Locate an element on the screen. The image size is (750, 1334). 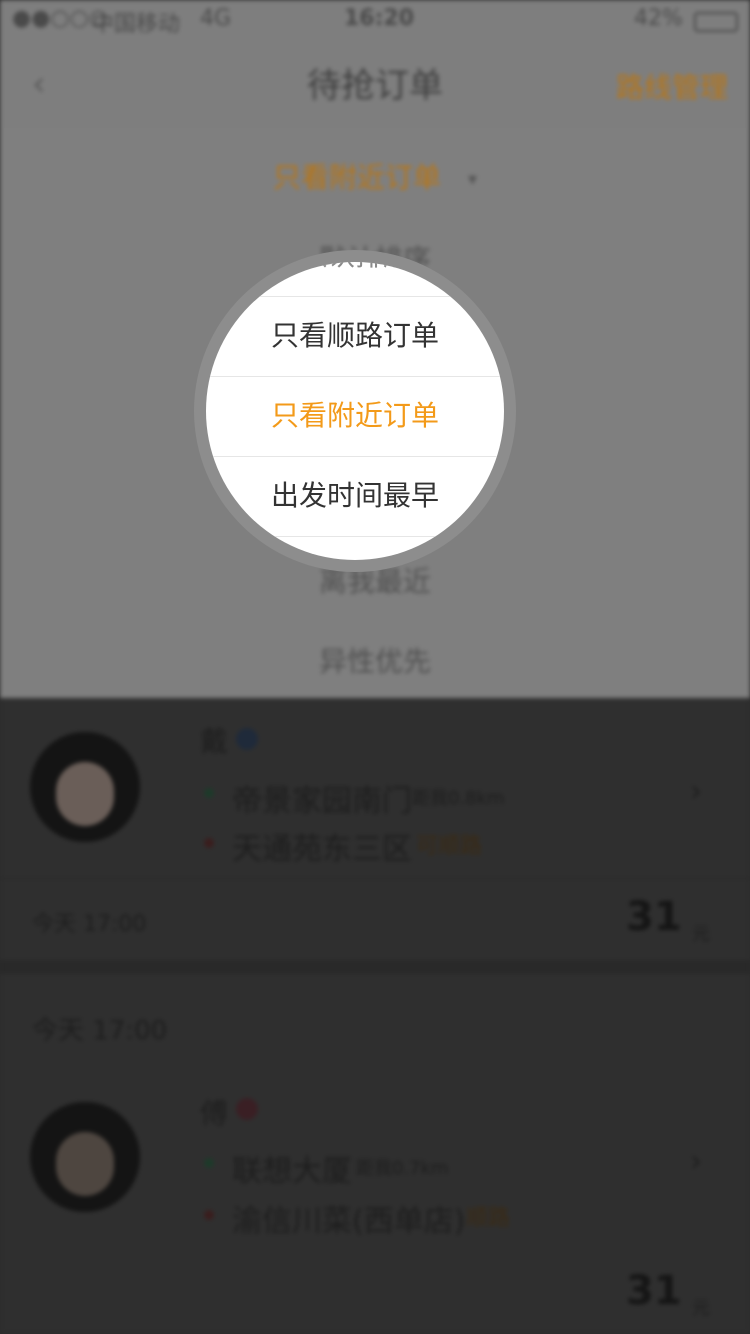
route-tag: 可顺路 is located at coordinates (449, 846).